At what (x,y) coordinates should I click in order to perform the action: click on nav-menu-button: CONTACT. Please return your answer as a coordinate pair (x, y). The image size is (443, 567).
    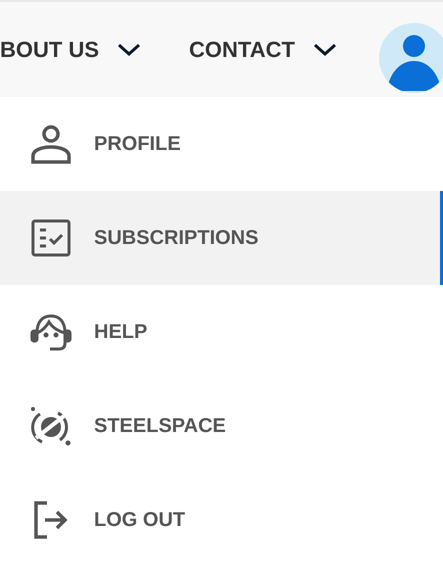
    Looking at the image, I should click on (263, 49).